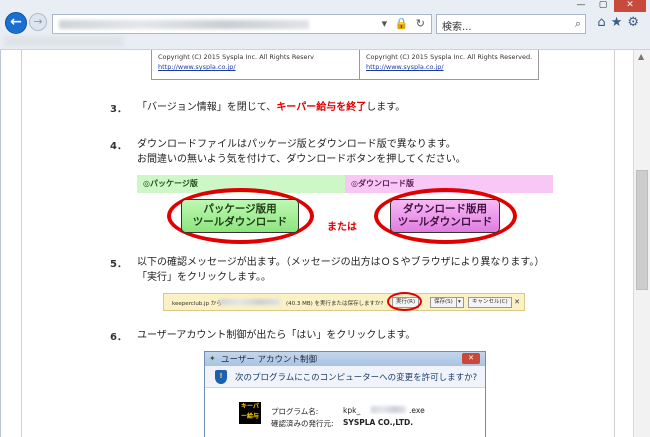 Image resolution: width=650 pixels, height=437 pixels. I want to click on search-icon: ⌕, so click(578, 24).